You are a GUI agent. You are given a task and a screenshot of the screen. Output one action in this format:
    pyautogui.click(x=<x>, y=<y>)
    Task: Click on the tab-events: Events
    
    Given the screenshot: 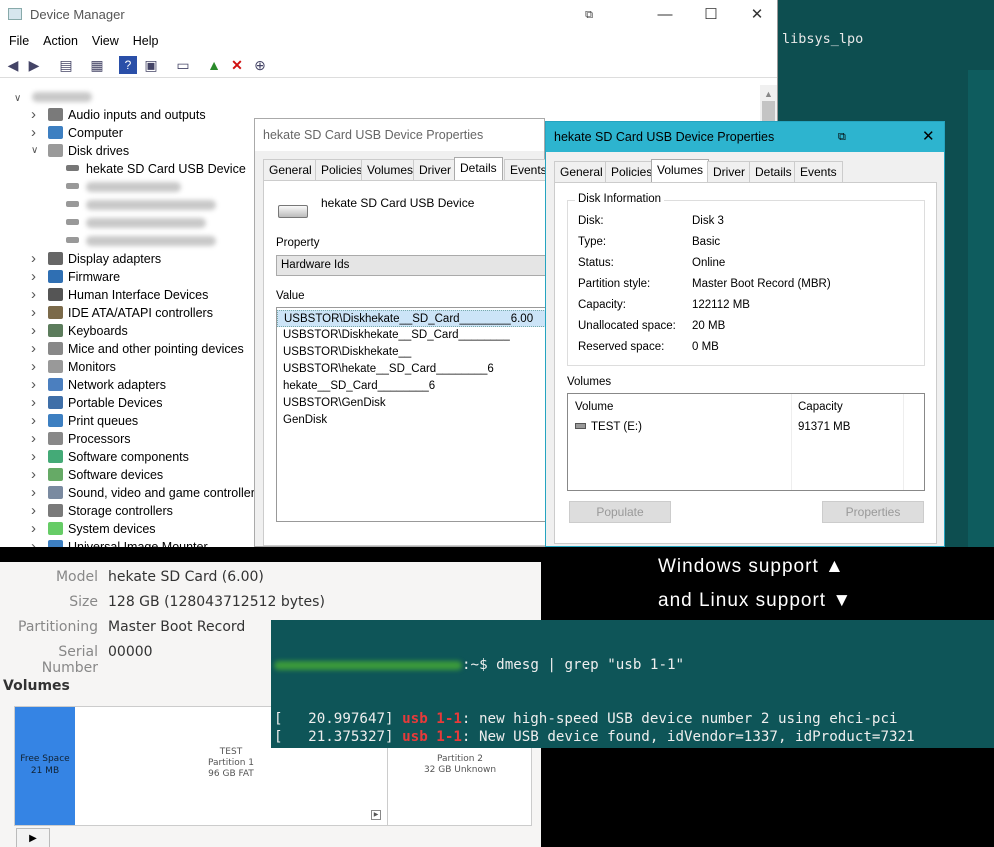 What is the action you would take?
    pyautogui.click(x=818, y=171)
    